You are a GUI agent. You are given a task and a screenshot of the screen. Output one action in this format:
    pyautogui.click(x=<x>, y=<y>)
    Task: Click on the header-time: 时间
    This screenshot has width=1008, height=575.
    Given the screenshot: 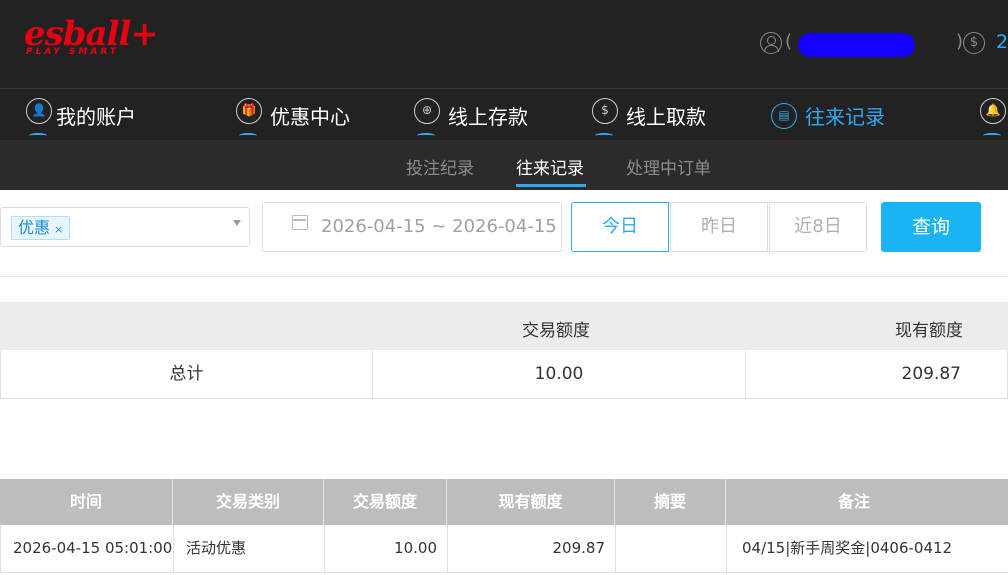 What is the action you would take?
    pyautogui.click(x=86, y=502)
    